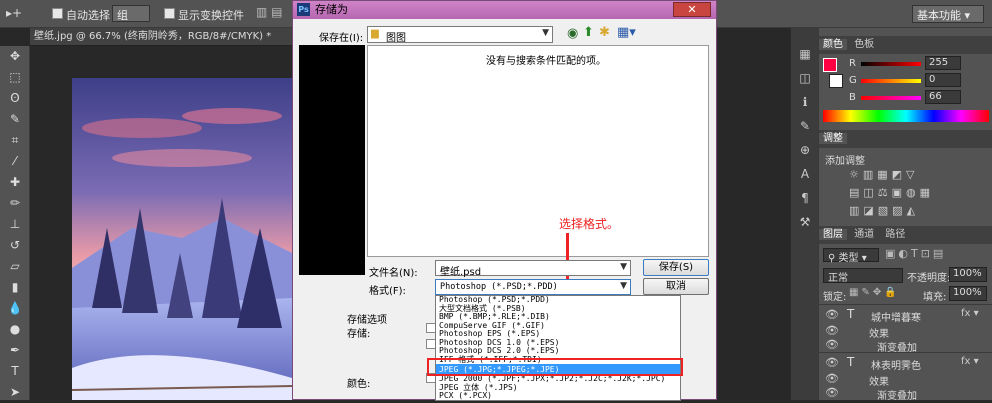  Describe the element at coordinates (896, 318) in the screenshot. I see `layer-name: 城中增暮寒` at that location.